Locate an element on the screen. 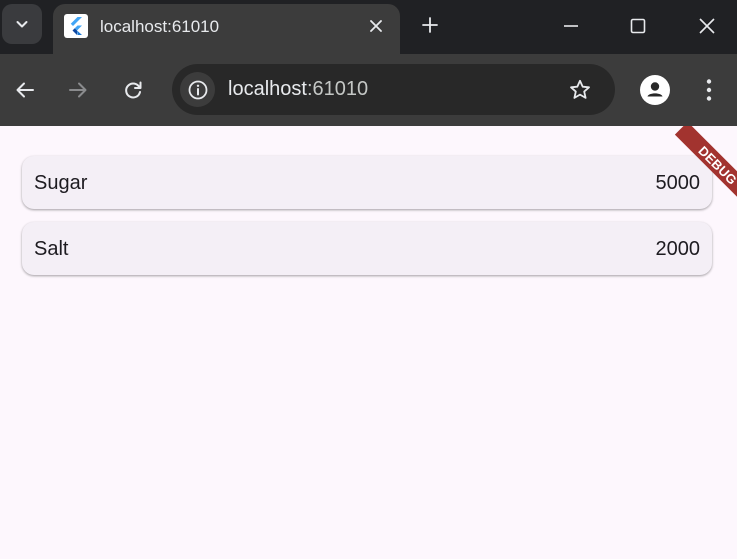  profile-button is located at coordinates (655, 90).